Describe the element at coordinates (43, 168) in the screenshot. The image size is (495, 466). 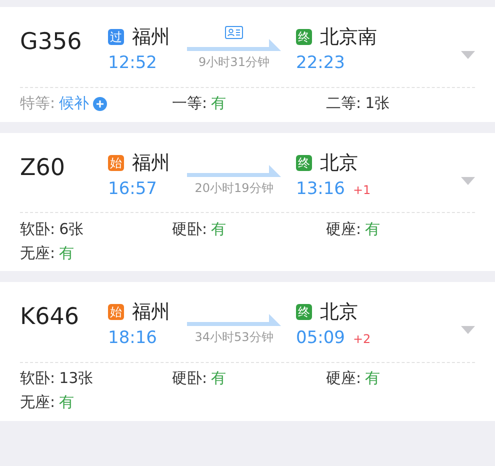
I see `train-number: Z60` at that location.